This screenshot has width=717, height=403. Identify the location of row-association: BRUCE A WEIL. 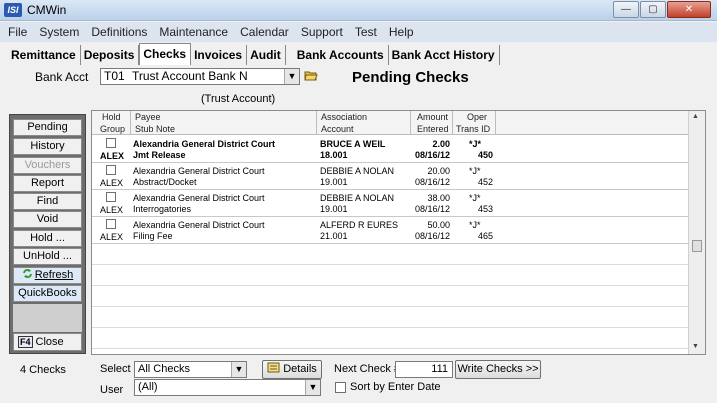
(353, 144).